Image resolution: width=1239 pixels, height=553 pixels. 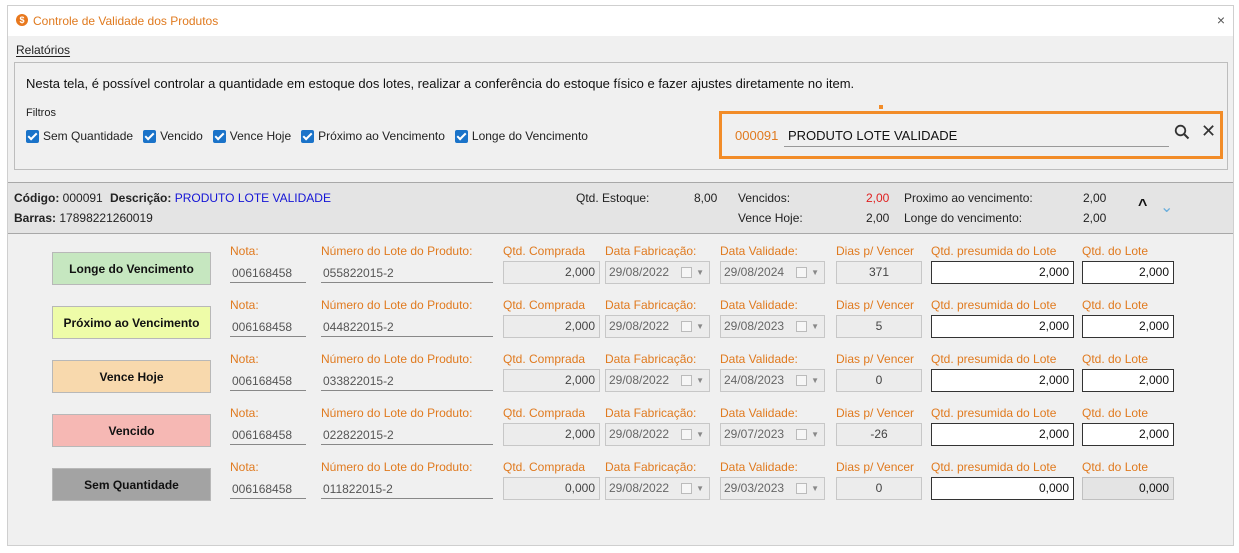 I want to click on lote-field: 011822015-2, so click(x=407, y=489).